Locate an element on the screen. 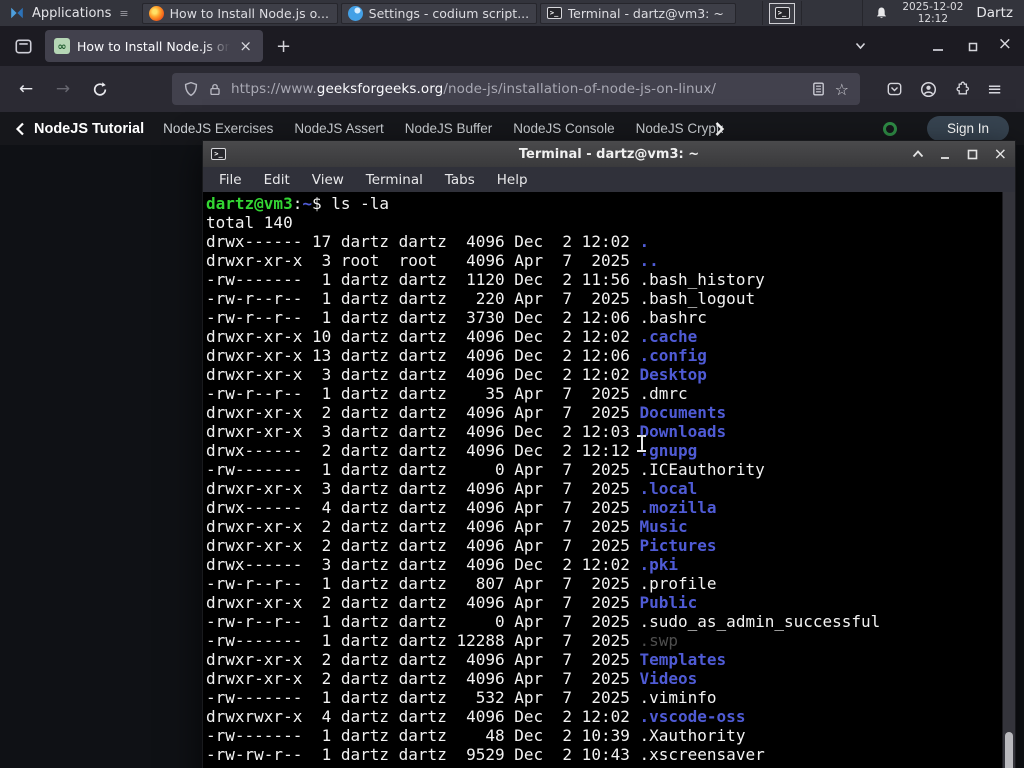 The width and height of the screenshot is (1024, 768). directory-name: Public is located at coordinates (668, 602).